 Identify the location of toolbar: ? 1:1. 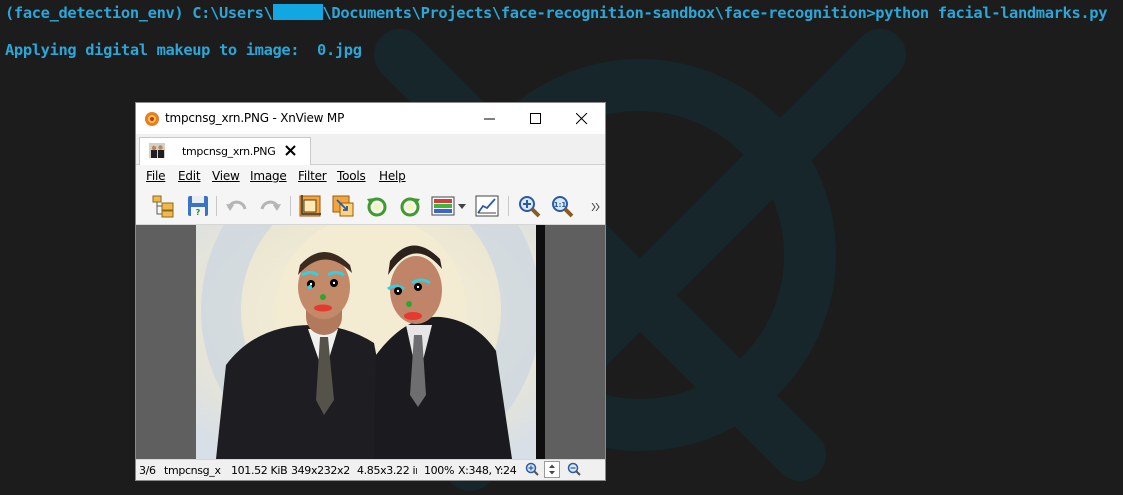
(370, 206).